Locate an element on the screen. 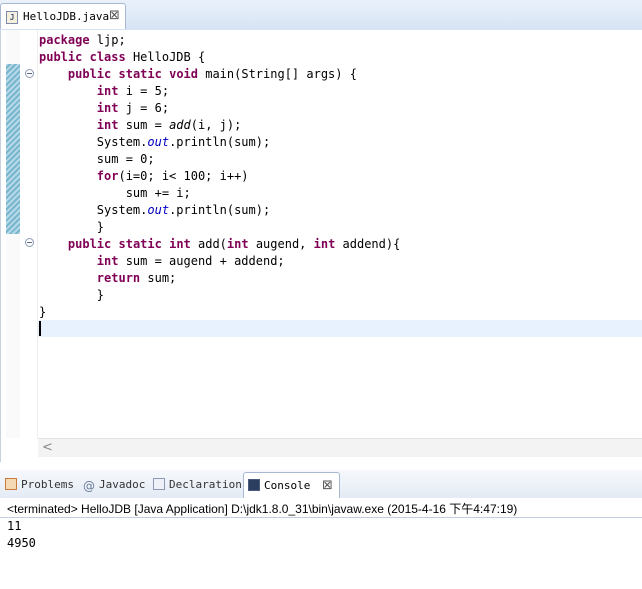 The image size is (642, 589). editor-tab-label: HelloJDB.java is located at coordinates (66, 16).